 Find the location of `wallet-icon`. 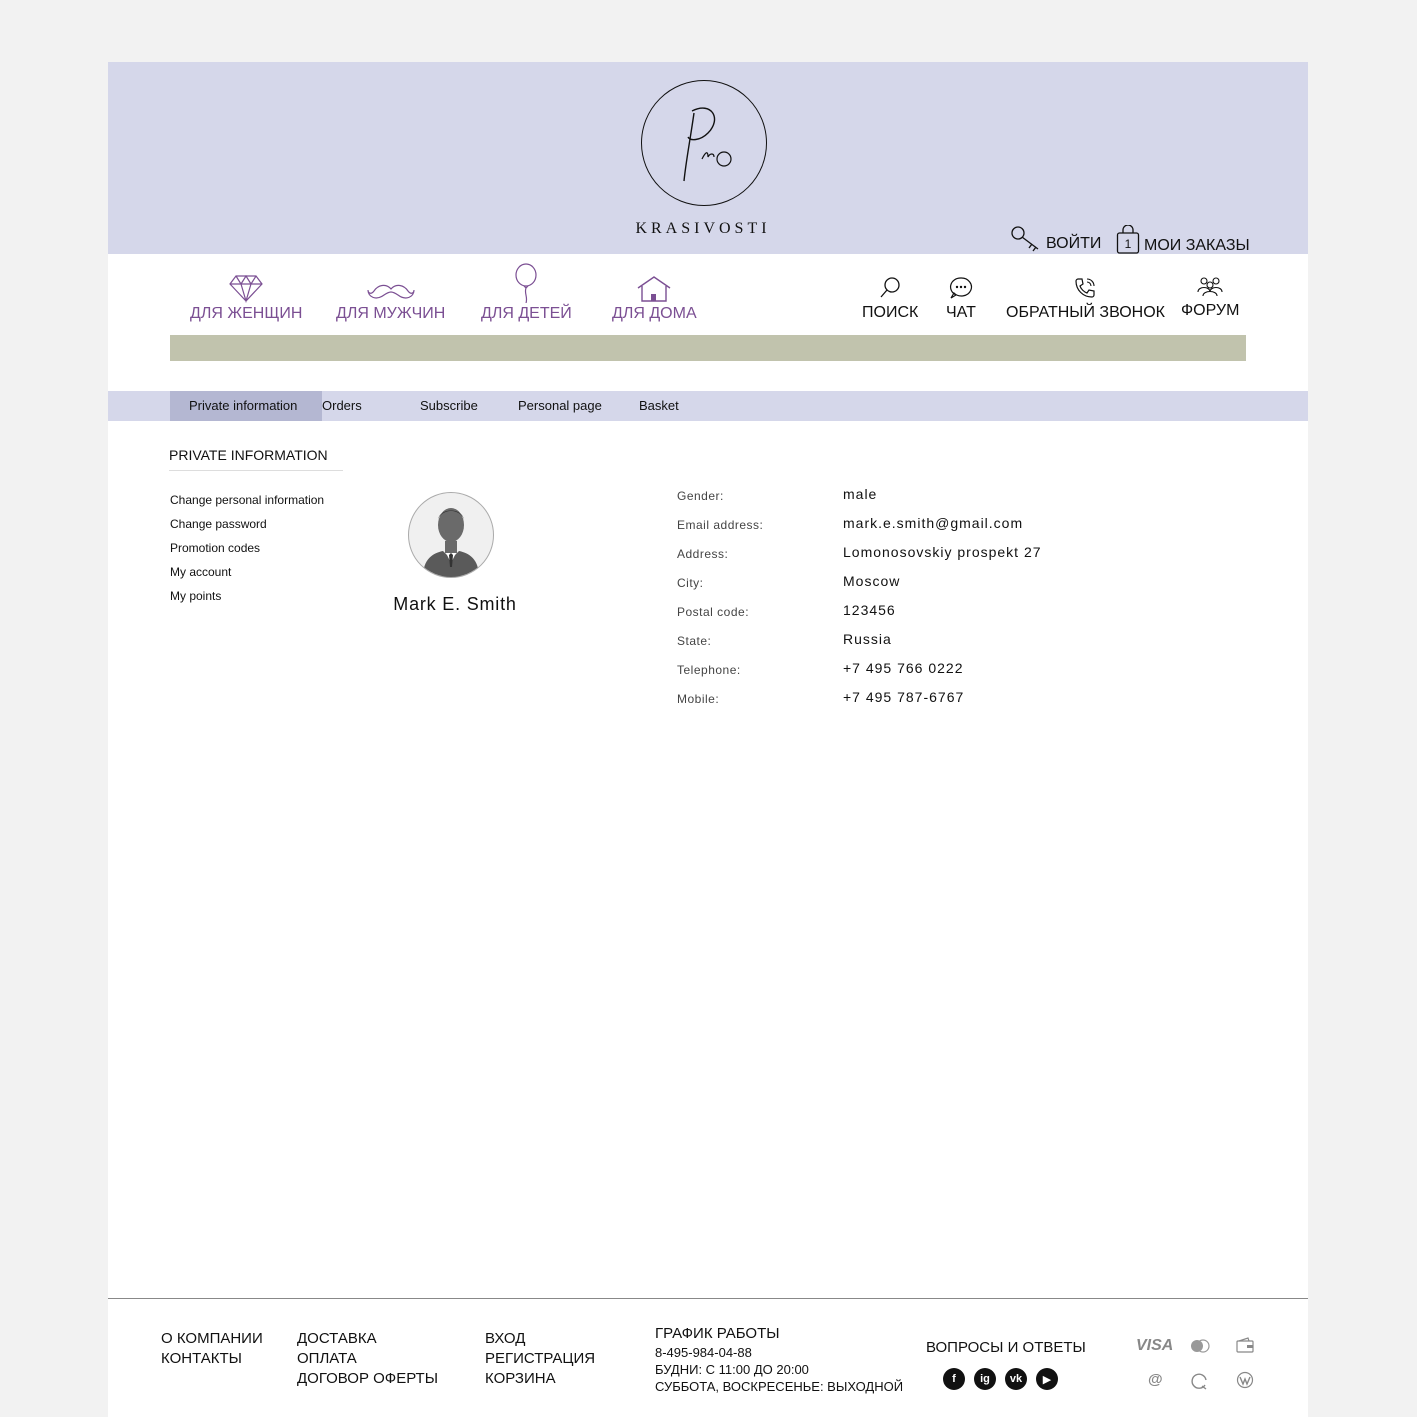

wallet-icon is located at coordinates (1245, 1346).